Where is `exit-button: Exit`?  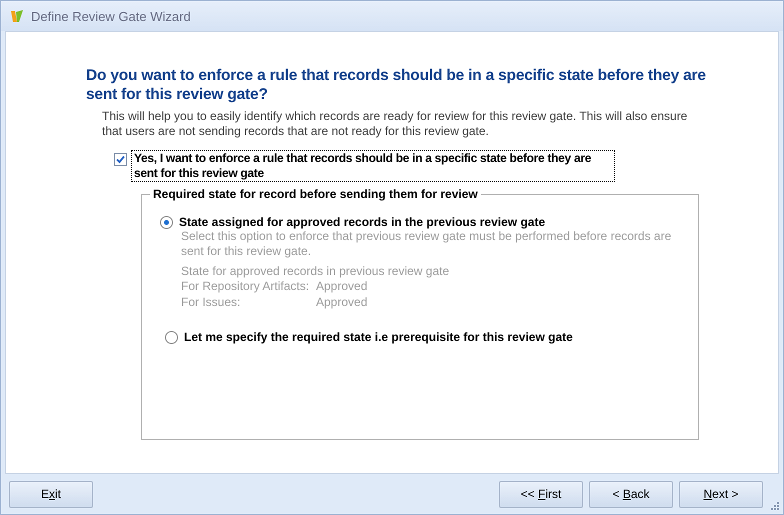 exit-button: Exit is located at coordinates (51, 494).